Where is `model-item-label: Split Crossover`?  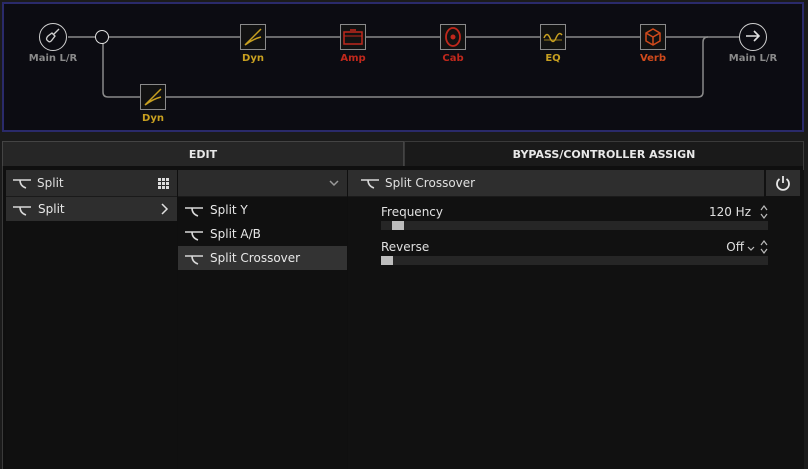 model-item-label: Split Crossover is located at coordinates (255, 258).